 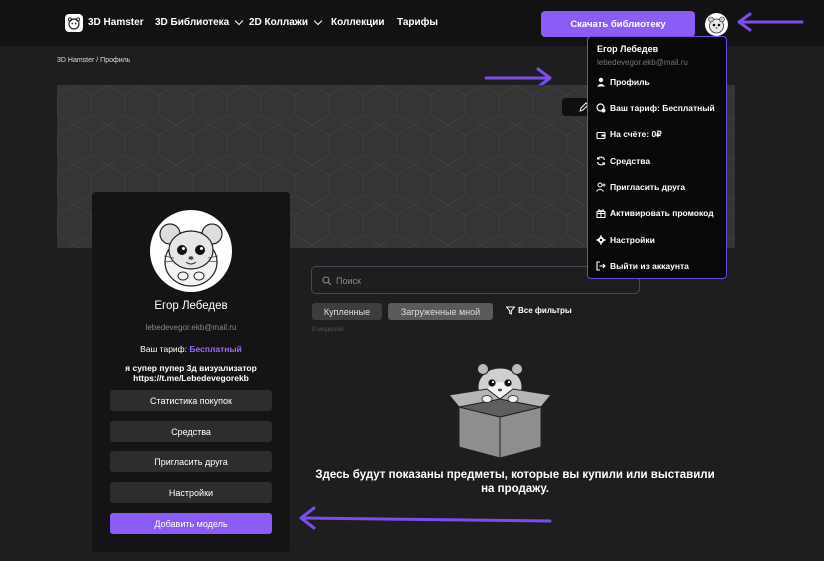 I want to click on menu-item-invite: Пригласить друга, so click(x=640, y=187).